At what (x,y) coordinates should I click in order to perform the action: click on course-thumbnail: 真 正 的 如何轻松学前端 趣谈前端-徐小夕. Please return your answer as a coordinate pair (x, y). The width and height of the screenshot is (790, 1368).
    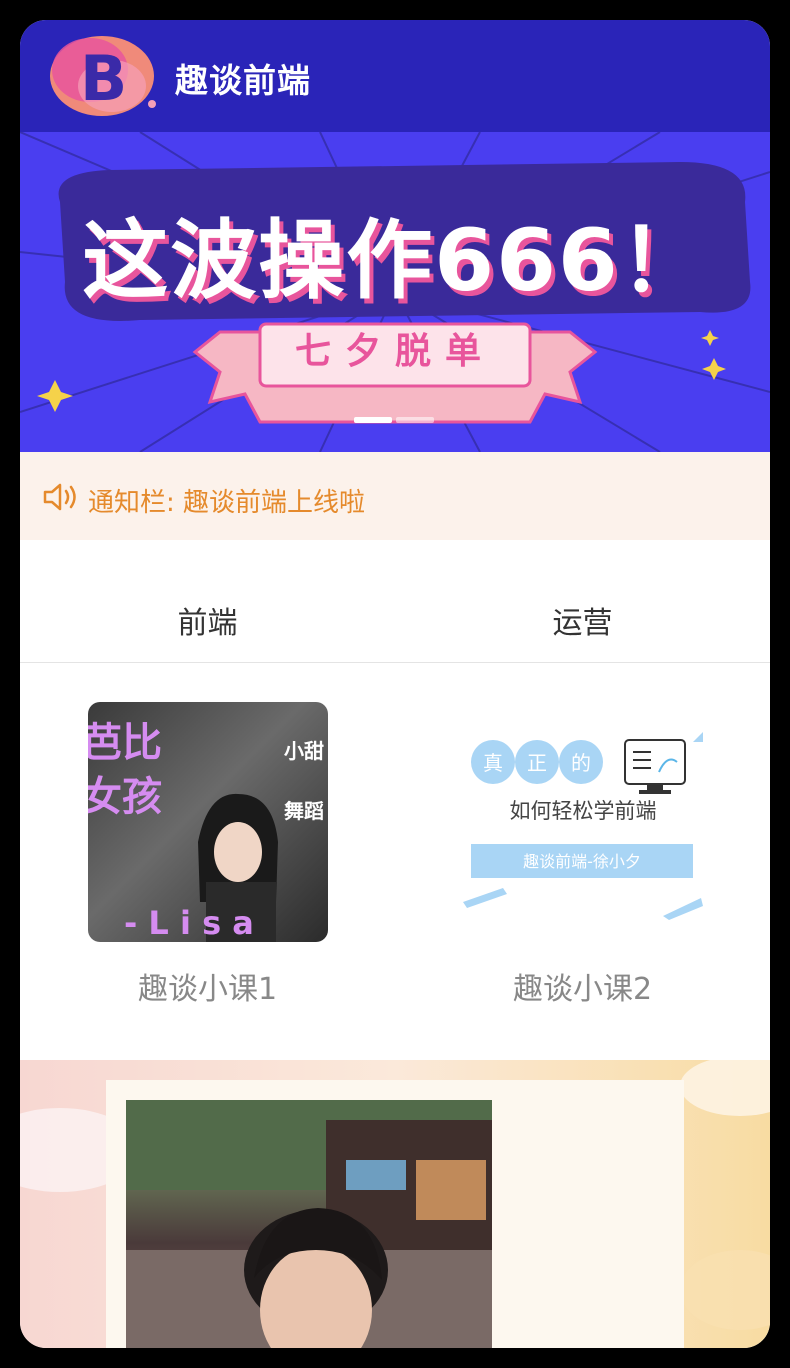
    Looking at the image, I should click on (583, 822).